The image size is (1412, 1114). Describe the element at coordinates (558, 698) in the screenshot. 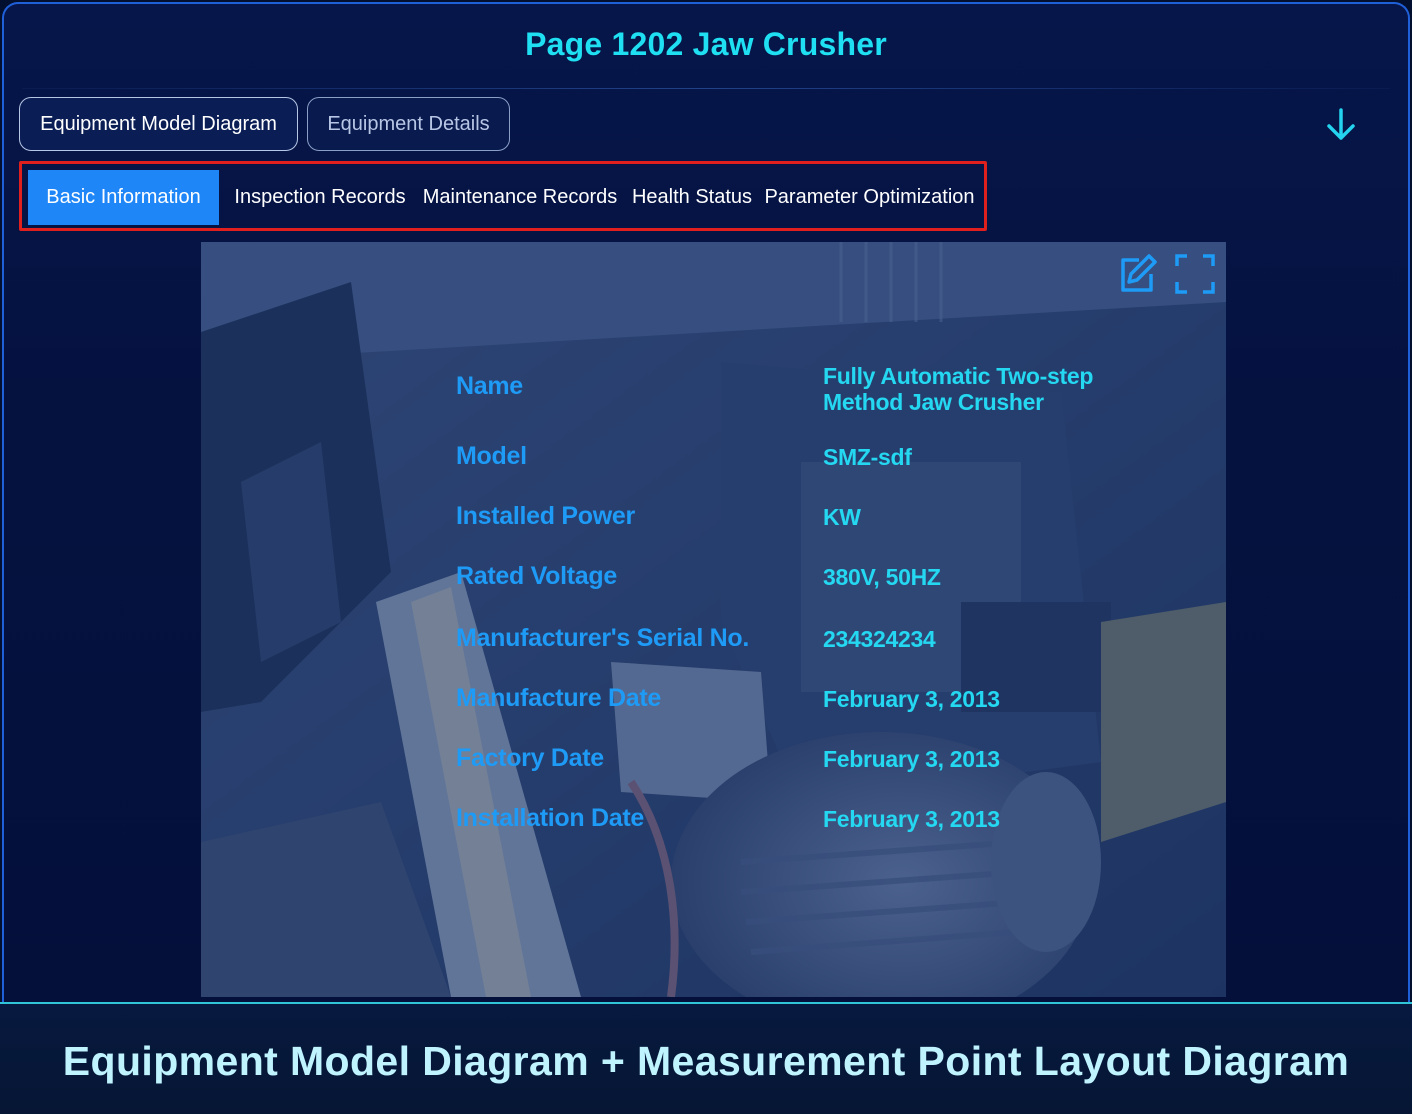

I see `label-manufacture-date: Manufacture Date` at that location.